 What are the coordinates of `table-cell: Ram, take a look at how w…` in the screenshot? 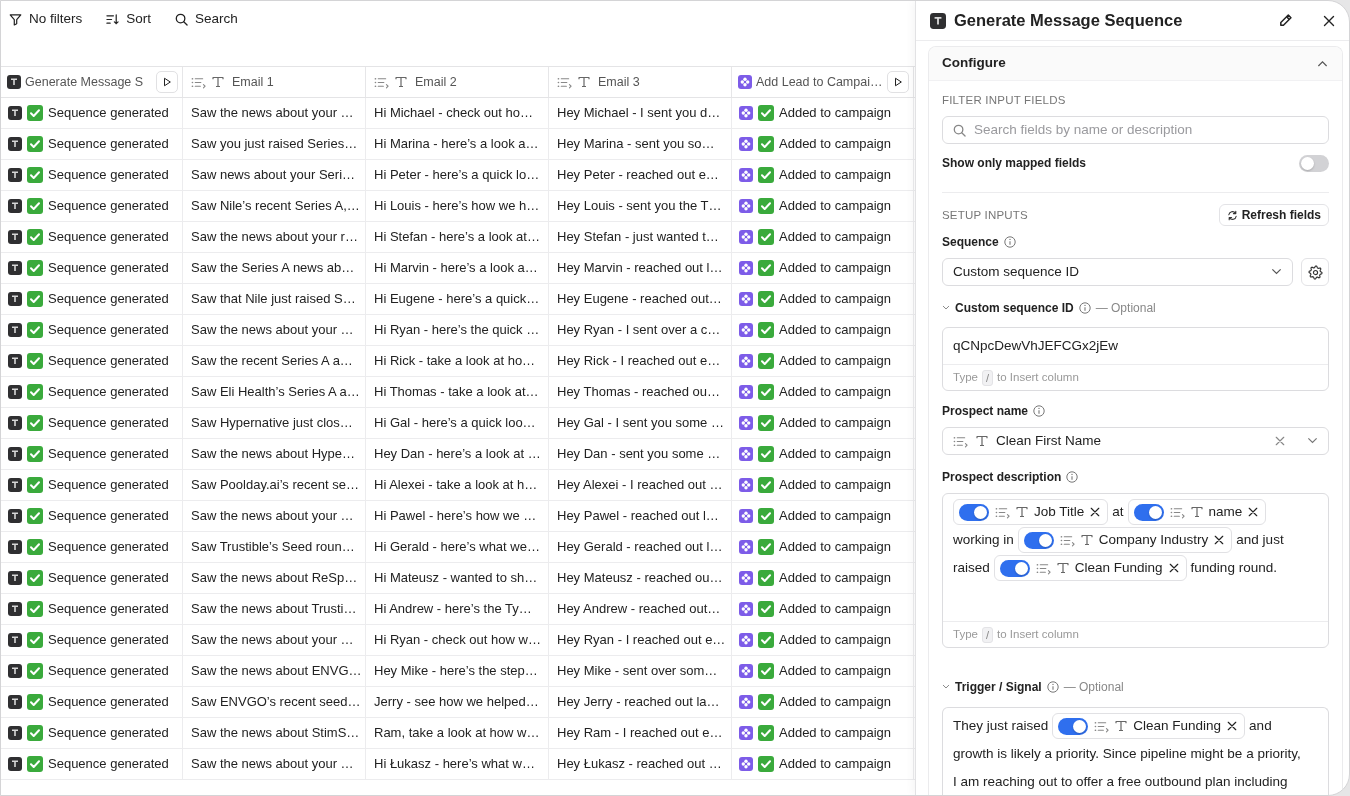 It's located at (457, 733).